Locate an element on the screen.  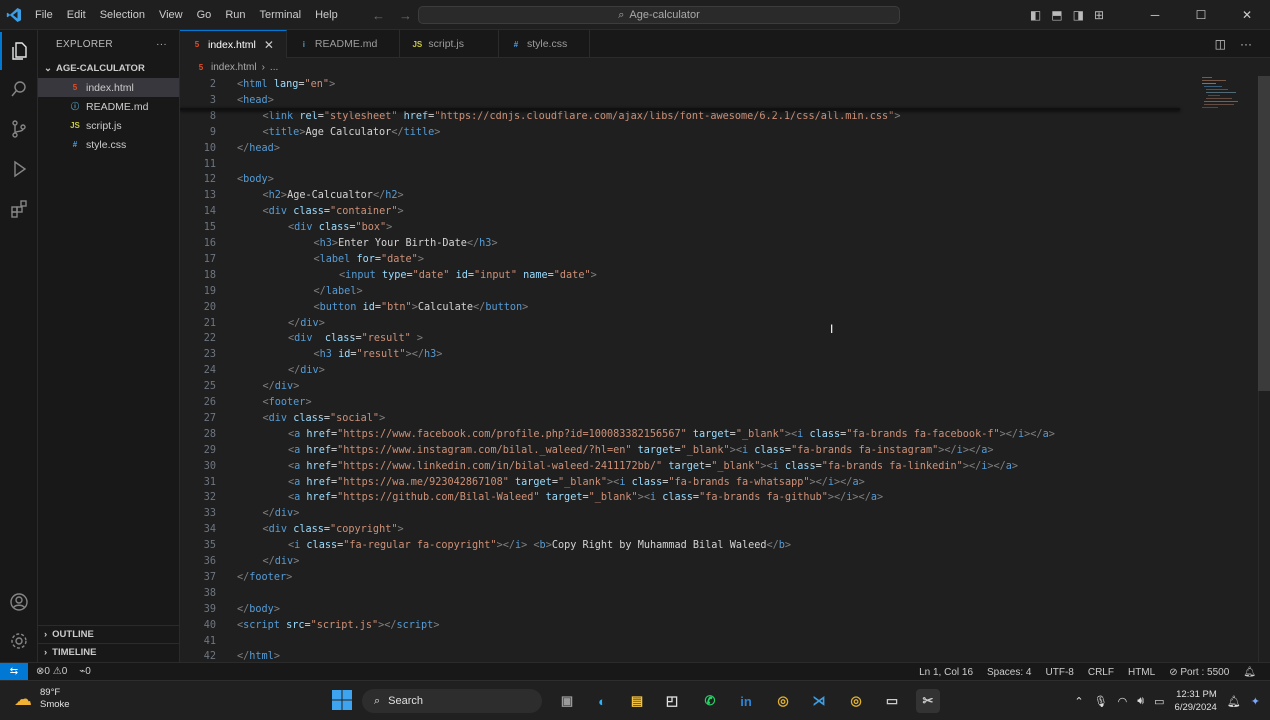
close-icon: ✕ is located at coordinates (269, 45).